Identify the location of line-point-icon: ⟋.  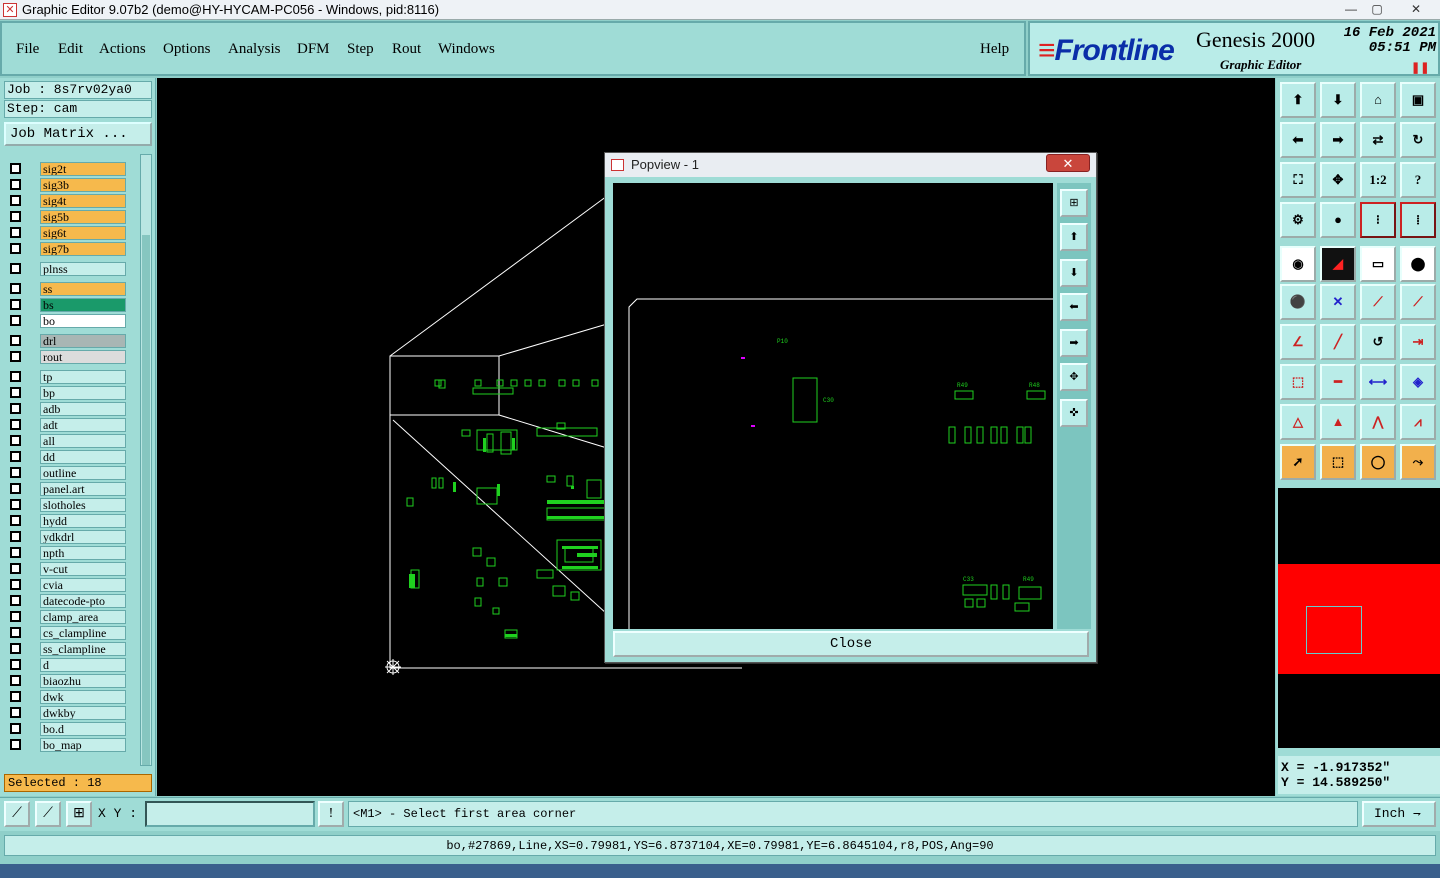
(1378, 302).